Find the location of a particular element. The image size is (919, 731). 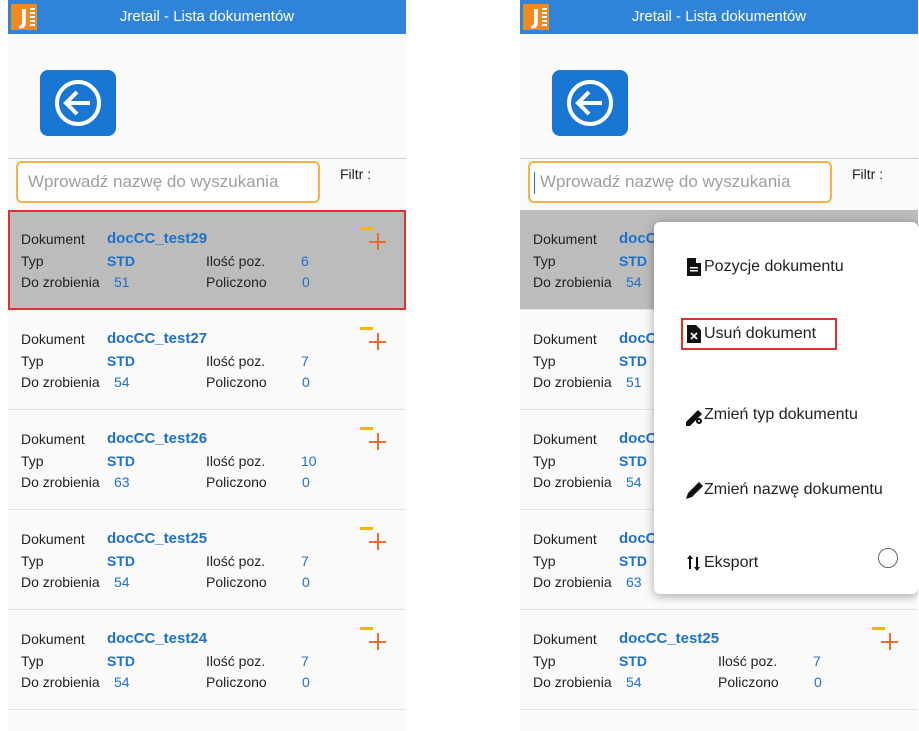

text-cursor is located at coordinates (534, 183).